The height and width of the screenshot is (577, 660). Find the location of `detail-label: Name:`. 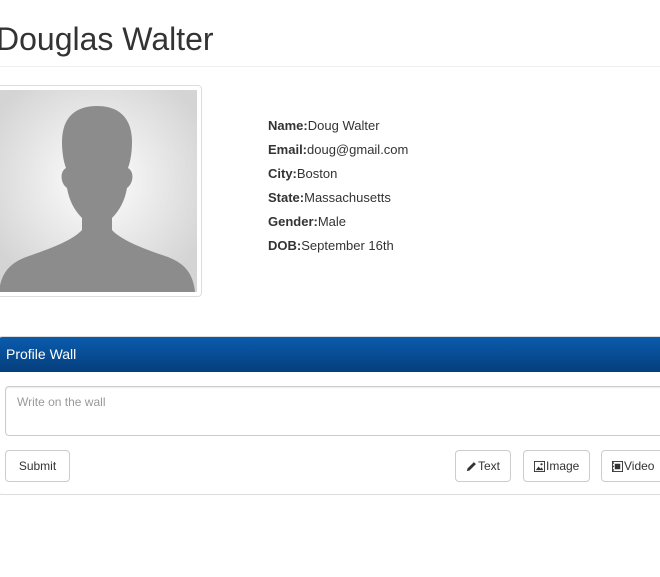

detail-label: Name: is located at coordinates (288, 125).